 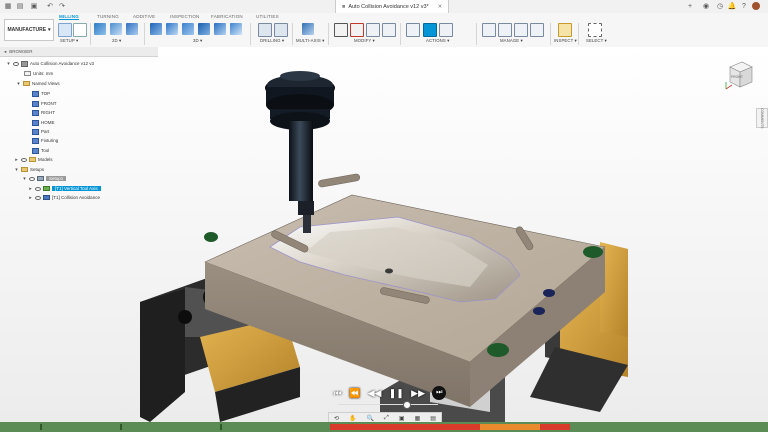 What do you see at coordinates (437, 41) in the screenshot?
I see `group-actions: ACTIONS ▾` at bounding box center [437, 41].